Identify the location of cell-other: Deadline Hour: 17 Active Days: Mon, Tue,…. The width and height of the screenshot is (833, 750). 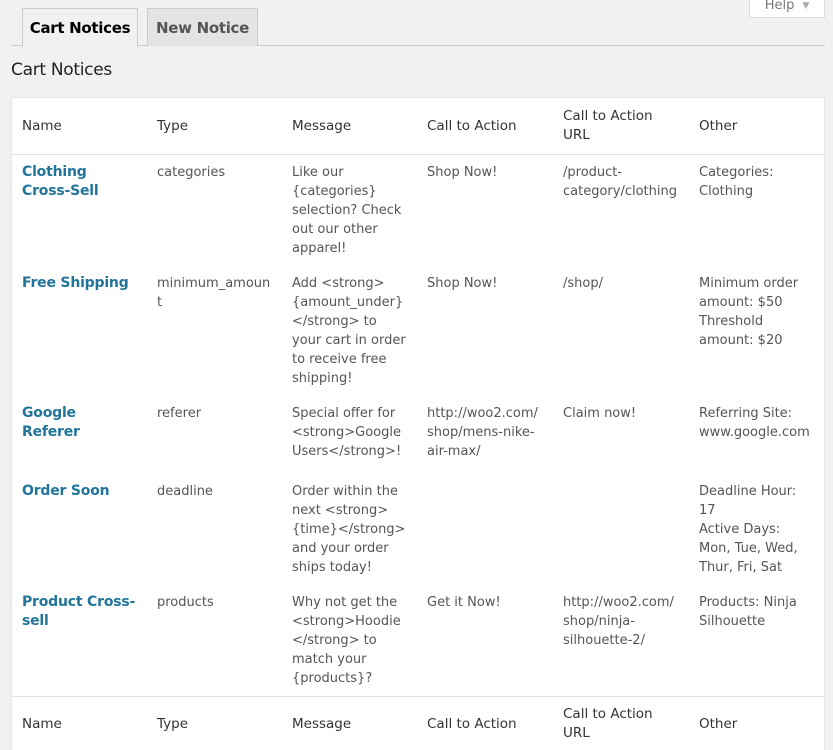
(756, 529).